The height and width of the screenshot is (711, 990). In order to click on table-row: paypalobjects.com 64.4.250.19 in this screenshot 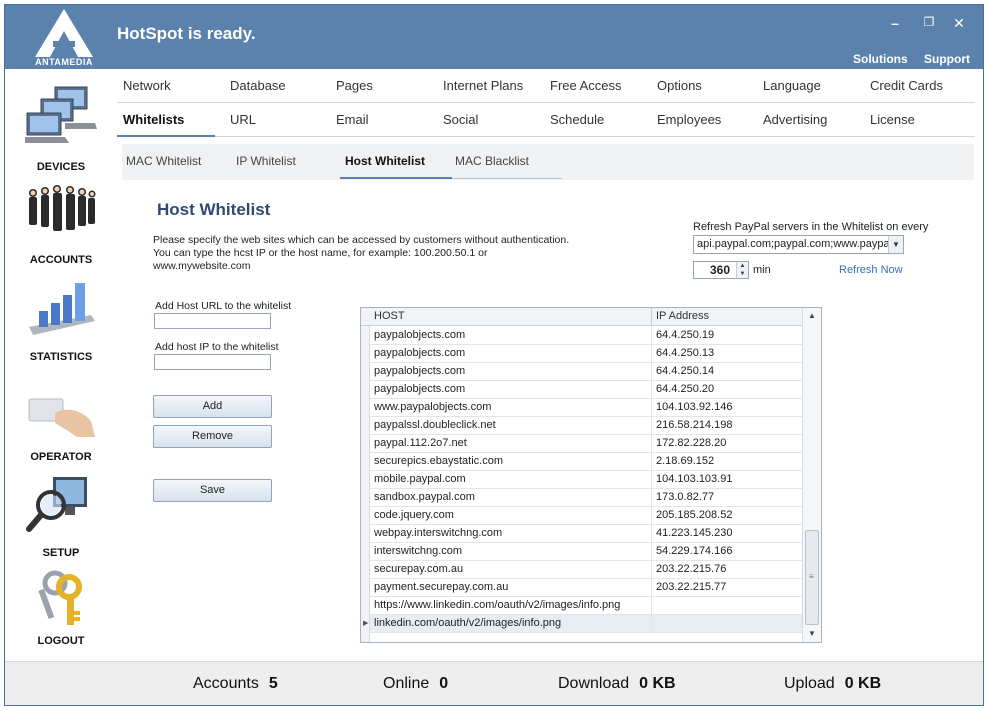, I will do `click(586, 336)`.